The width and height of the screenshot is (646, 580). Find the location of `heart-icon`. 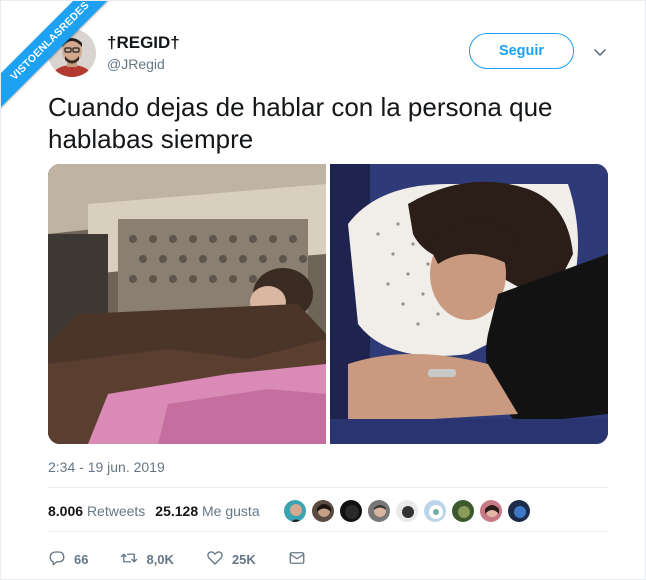

heart-icon is located at coordinates (215, 559).